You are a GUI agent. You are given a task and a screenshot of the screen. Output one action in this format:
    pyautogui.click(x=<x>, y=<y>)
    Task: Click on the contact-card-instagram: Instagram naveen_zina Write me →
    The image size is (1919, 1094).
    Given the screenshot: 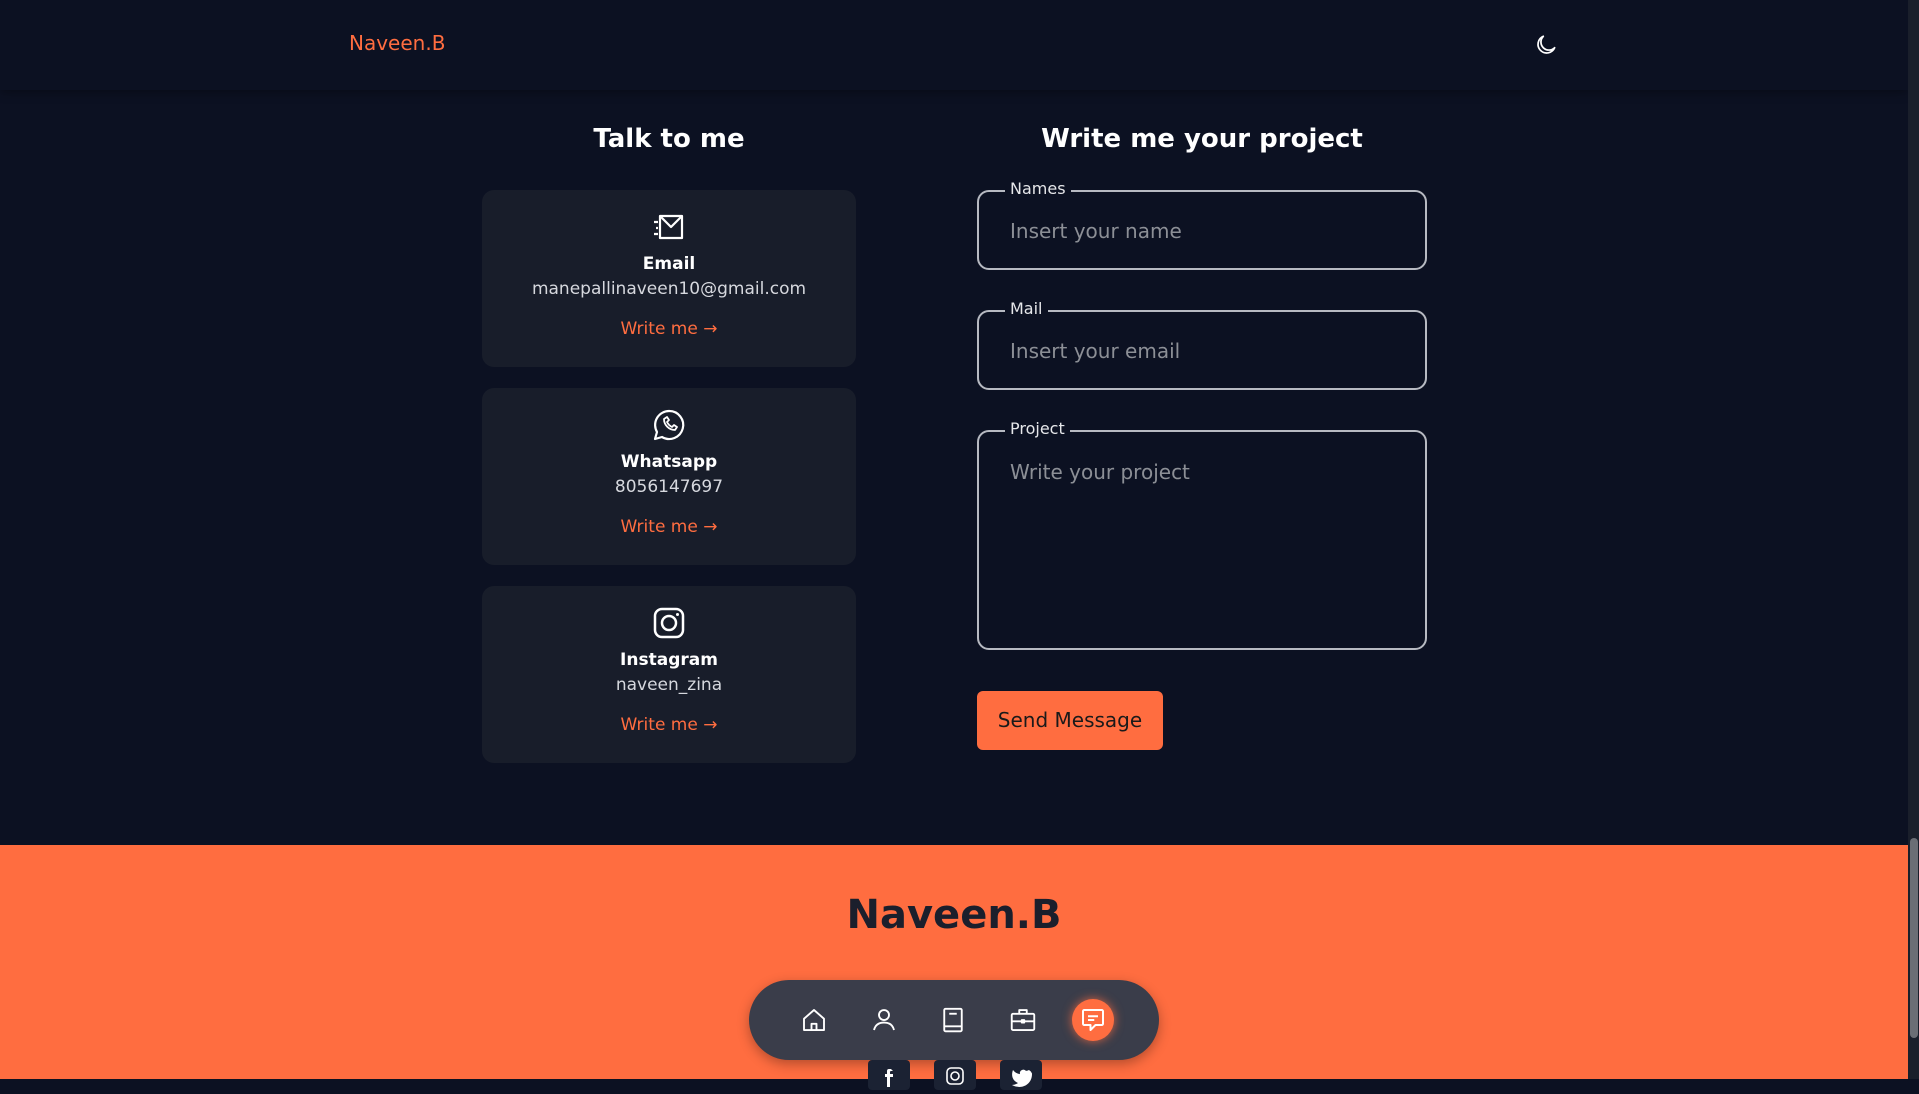 What is the action you would take?
    pyautogui.click(x=669, y=674)
    